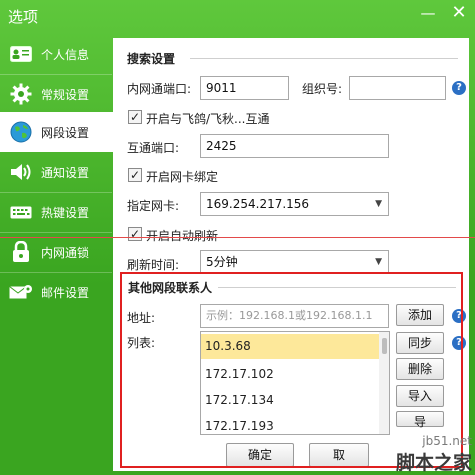 The image size is (475, 475). I want to click on sidebar-item-label: 通知设置, so click(65, 172).